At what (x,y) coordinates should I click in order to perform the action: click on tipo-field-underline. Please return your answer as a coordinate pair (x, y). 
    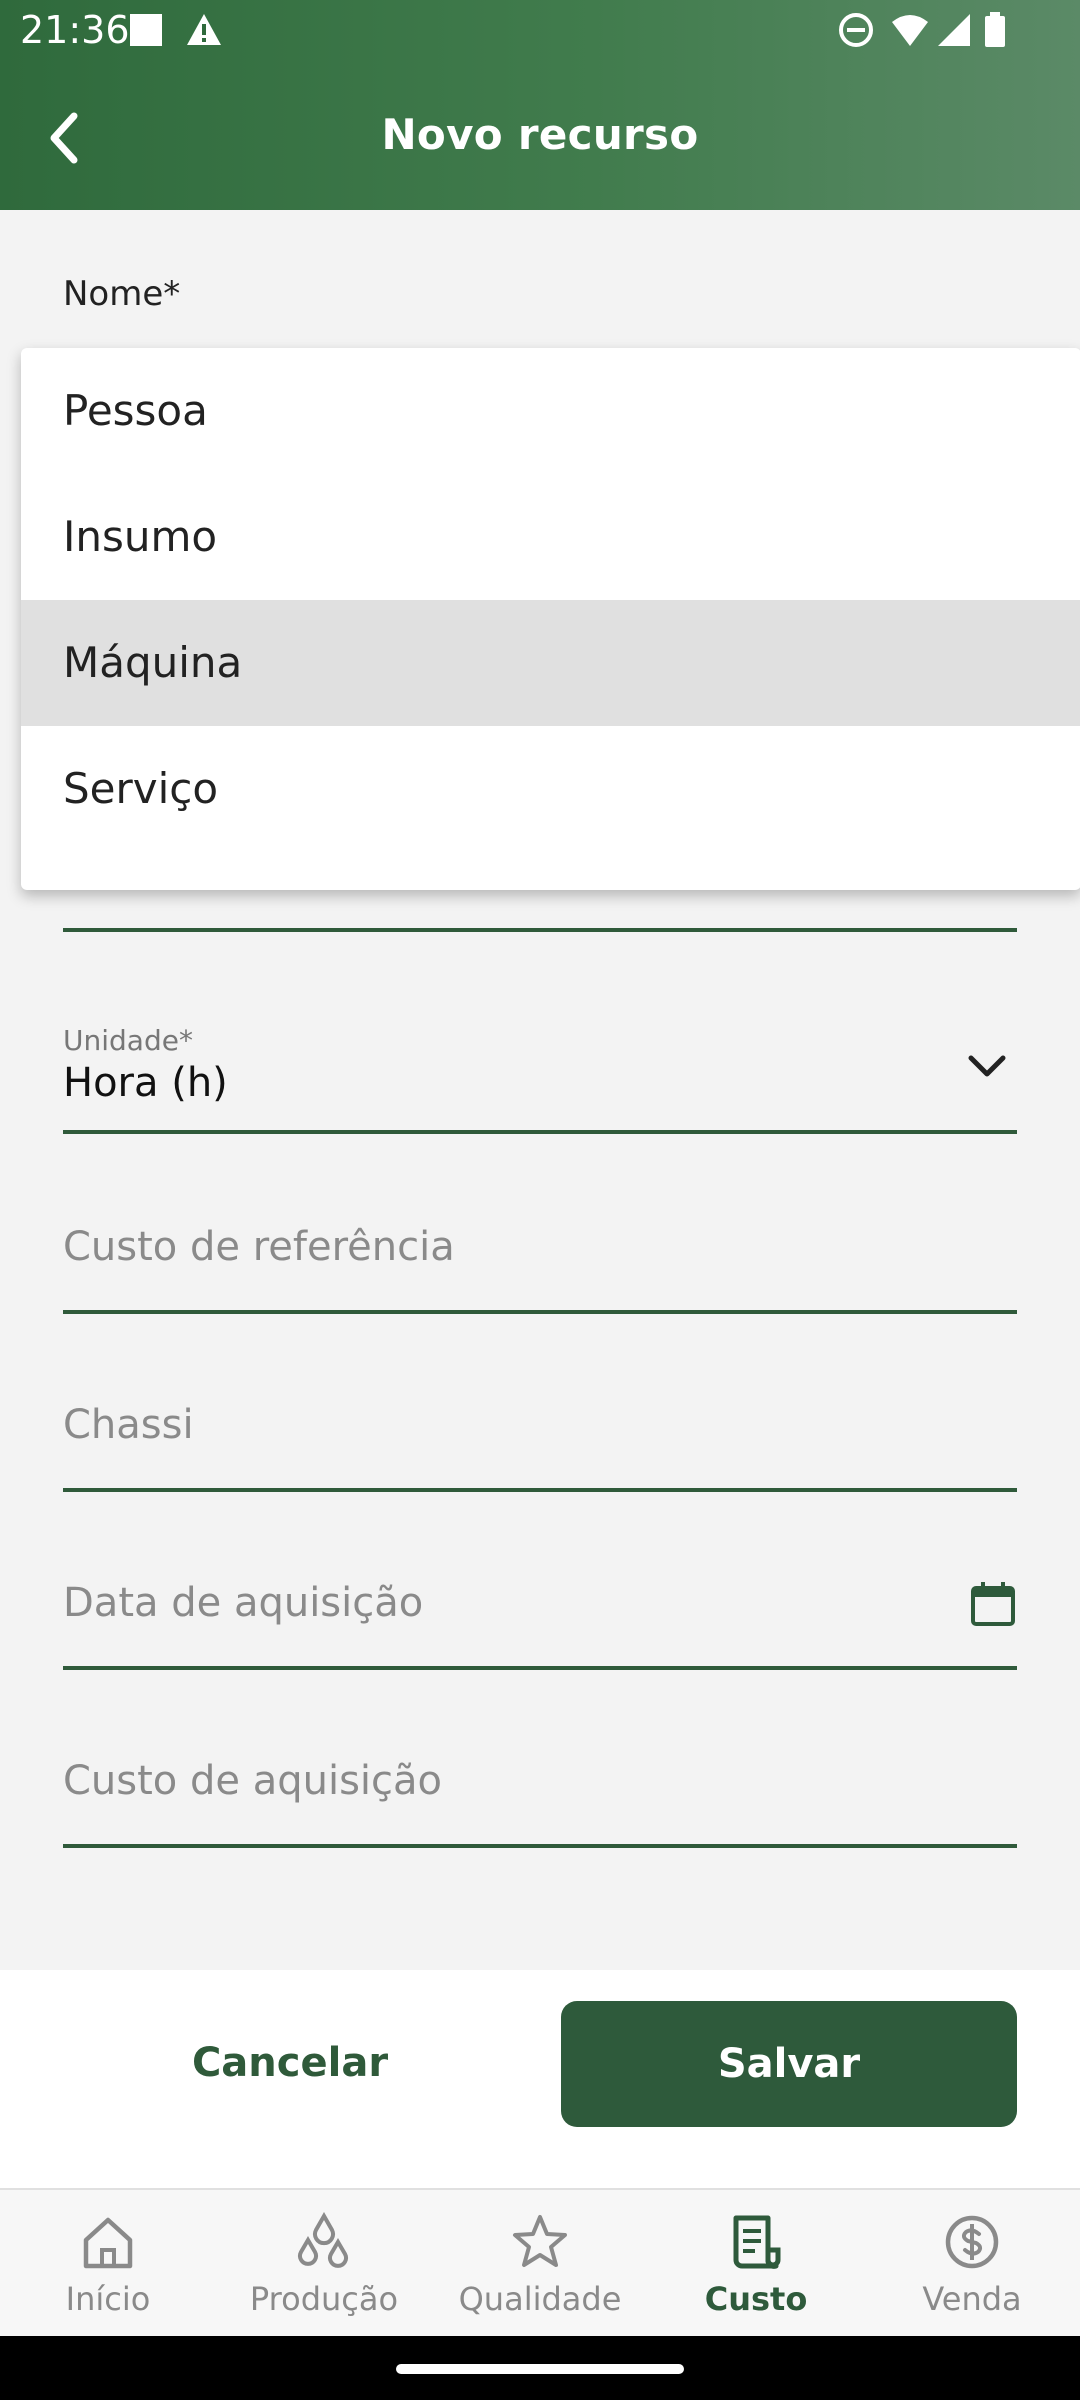
    Looking at the image, I should click on (540, 930).